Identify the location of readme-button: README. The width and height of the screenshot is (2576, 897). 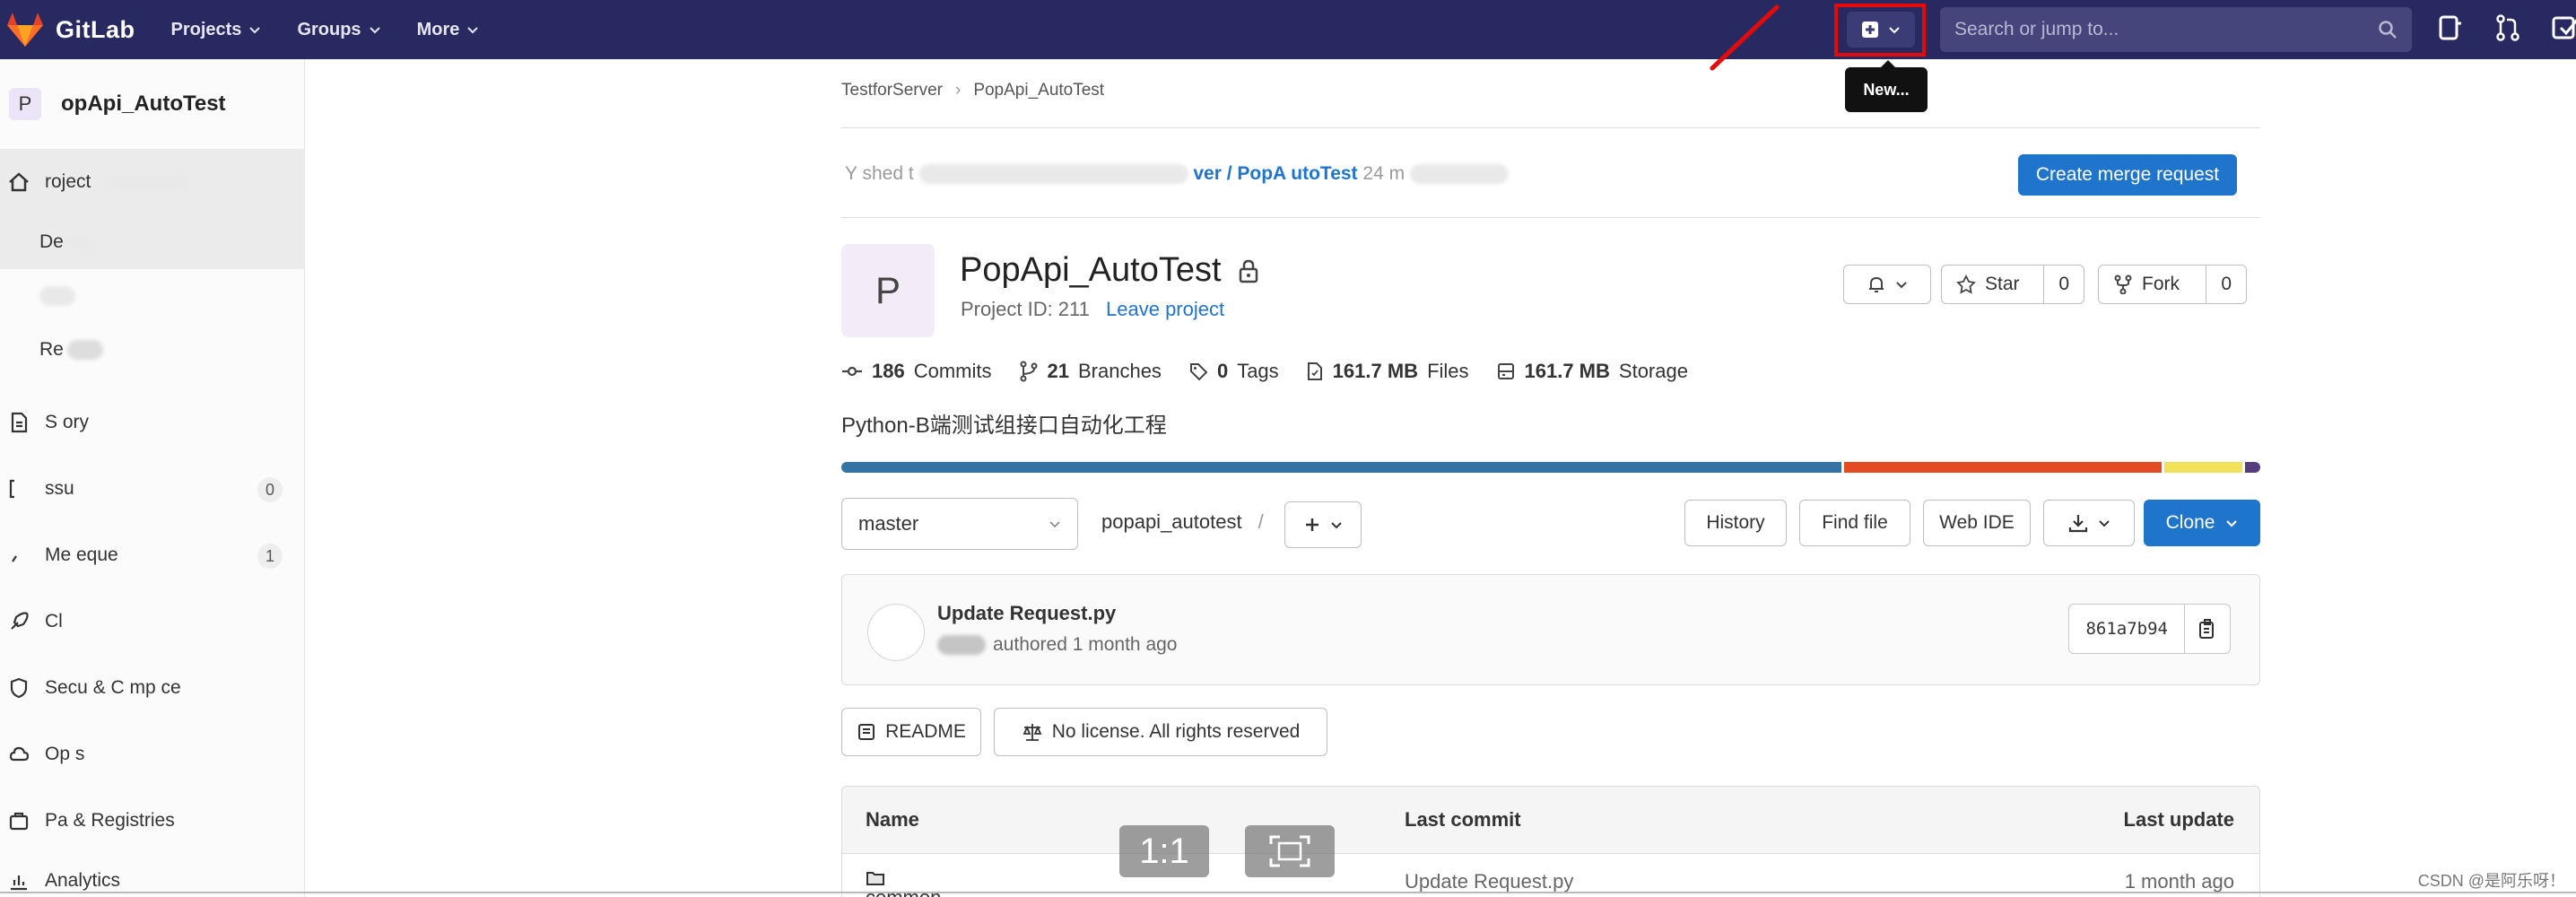
(911, 732).